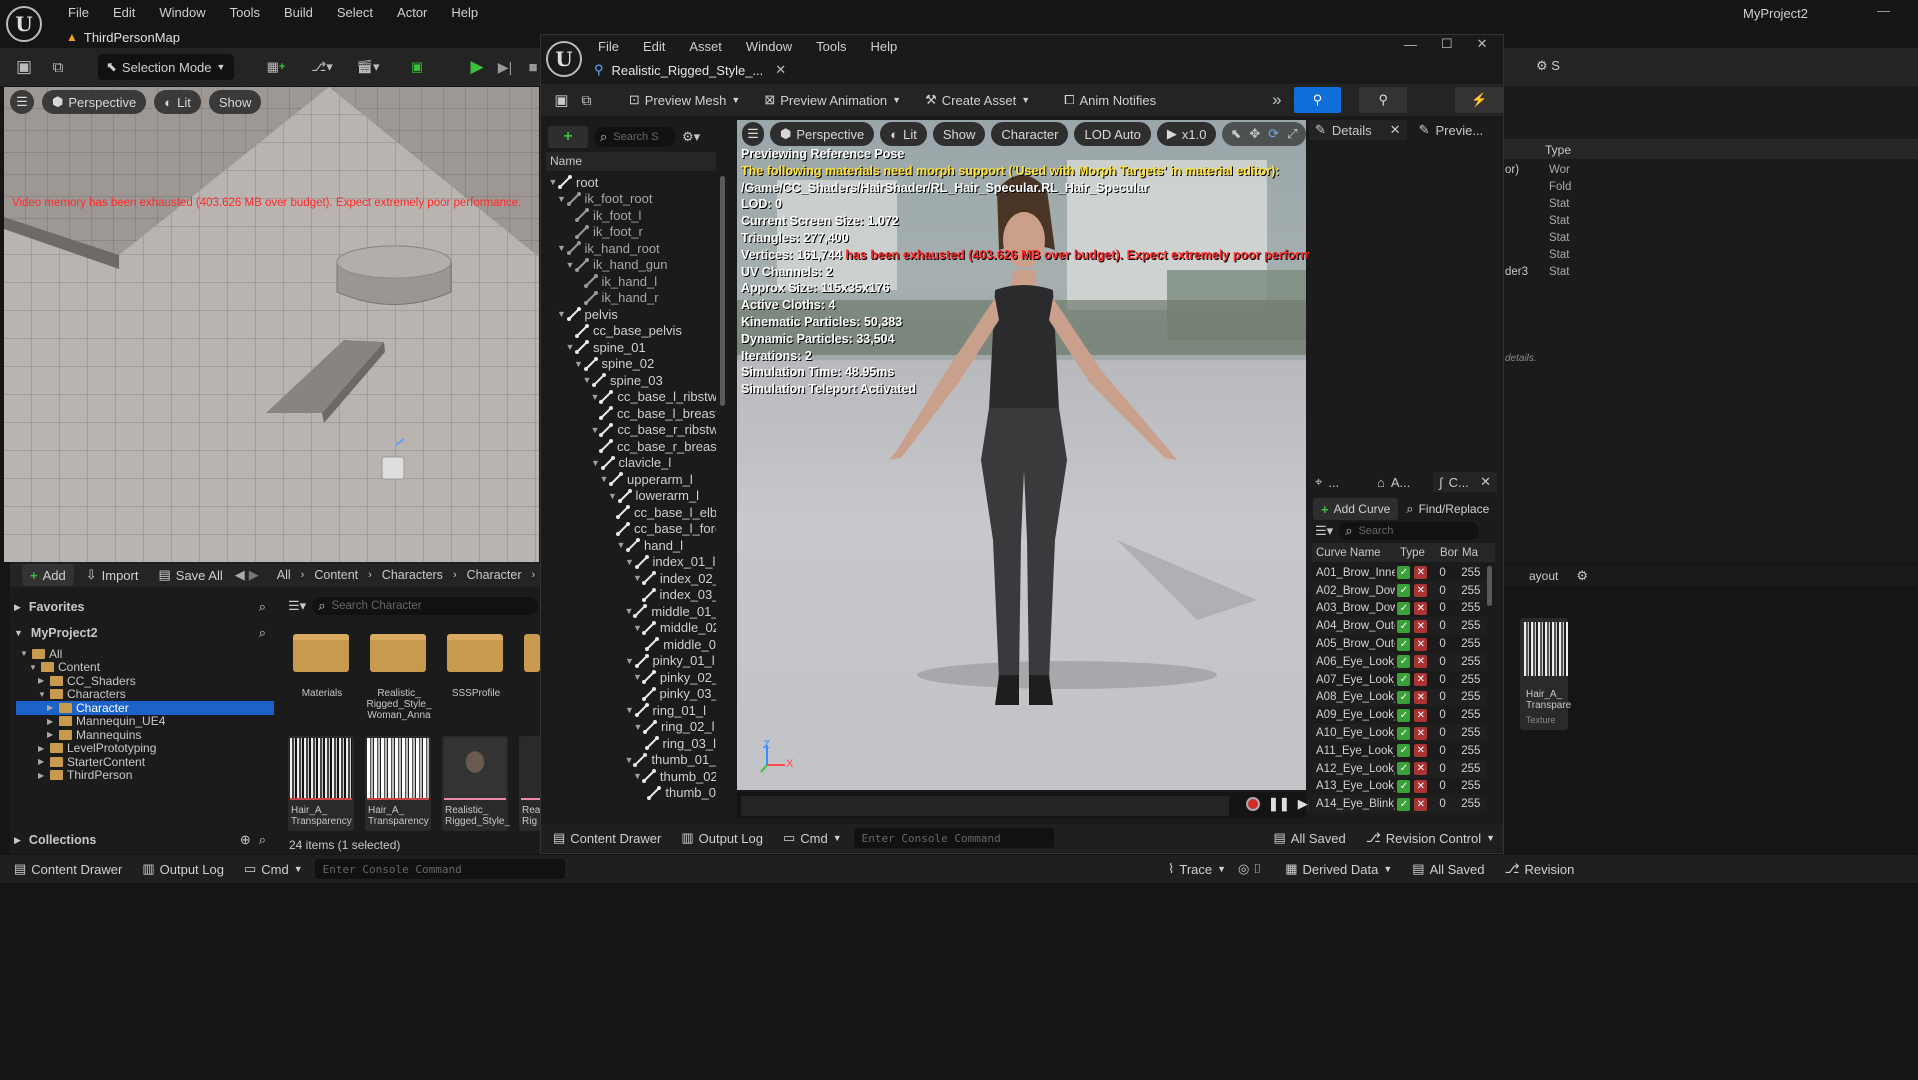  What do you see at coordinates (632, 727) in the screenshot?
I see `bone-item: ▼ ring_02_l` at bounding box center [632, 727].